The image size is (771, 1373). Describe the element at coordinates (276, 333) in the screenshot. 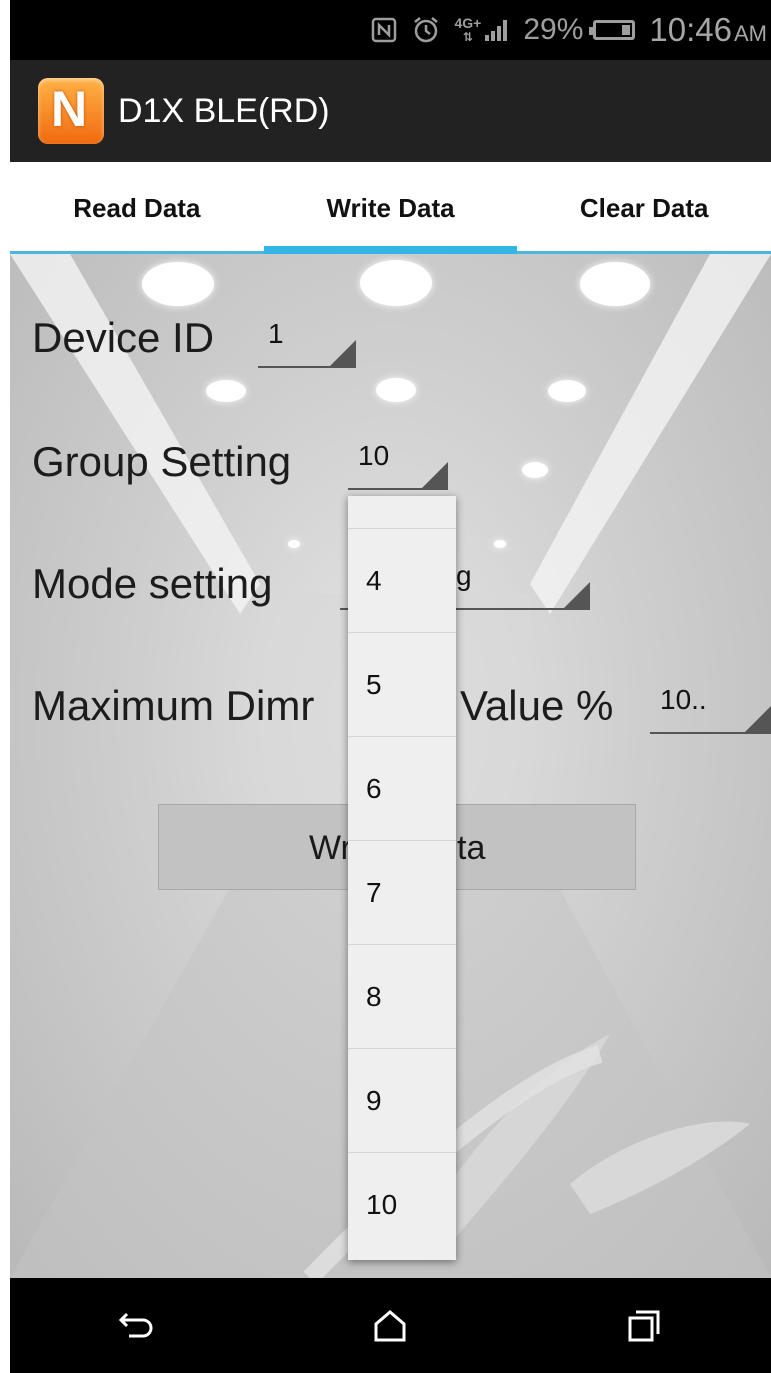

I see `device-id-value: 1` at that location.